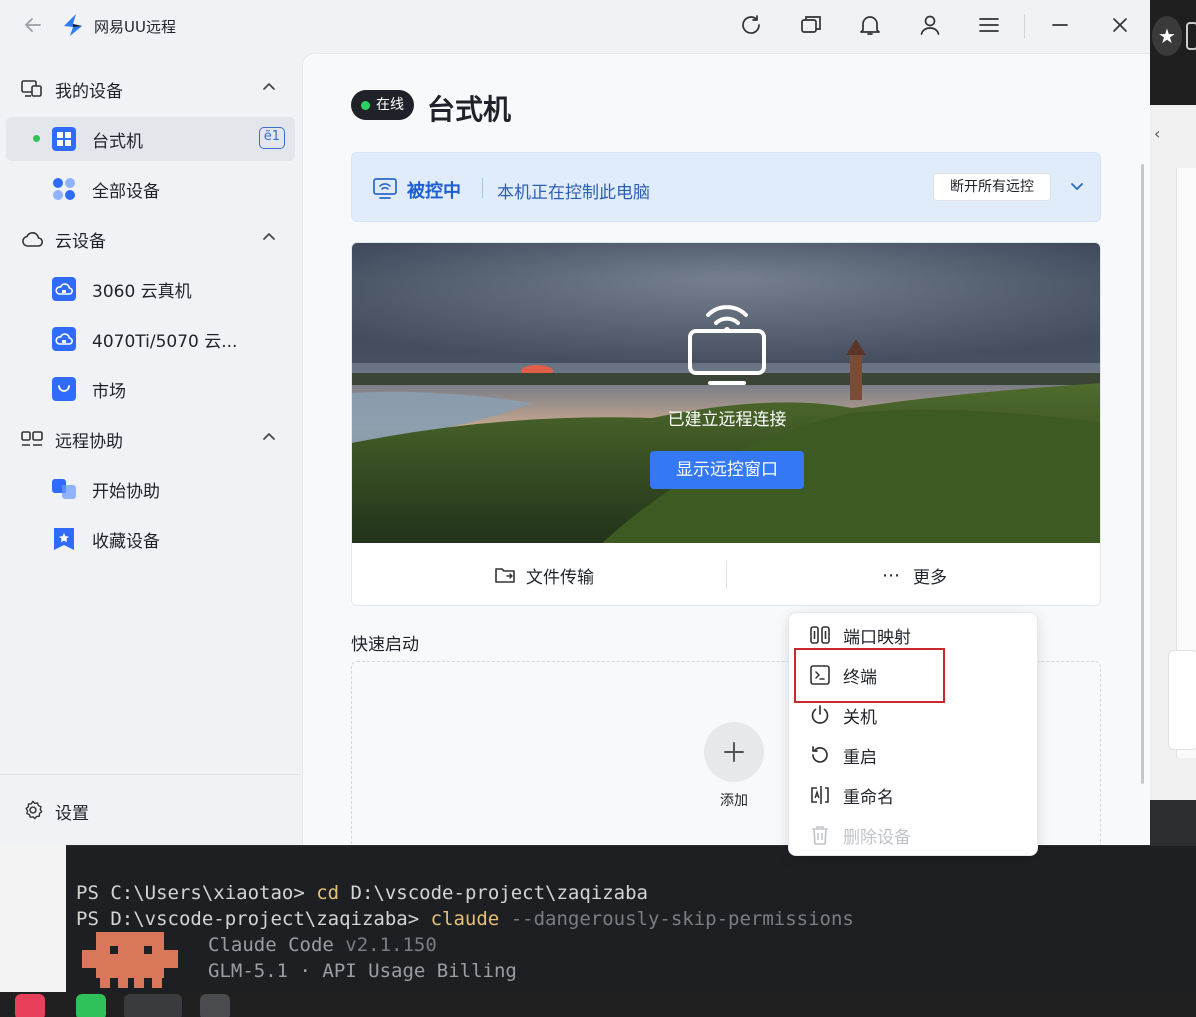 This screenshot has height=1017, width=1196. Describe the element at coordinates (1182, 700) in the screenshot. I see `browser-card` at that location.